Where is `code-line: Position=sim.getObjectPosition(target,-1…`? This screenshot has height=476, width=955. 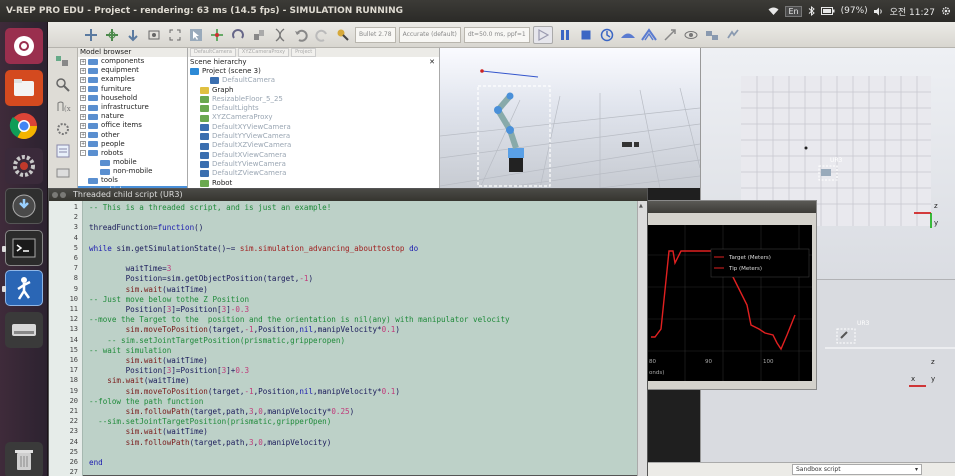
code-line: Position=sim.getObjectPosition(target,-1… is located at coordinates (201, 278).